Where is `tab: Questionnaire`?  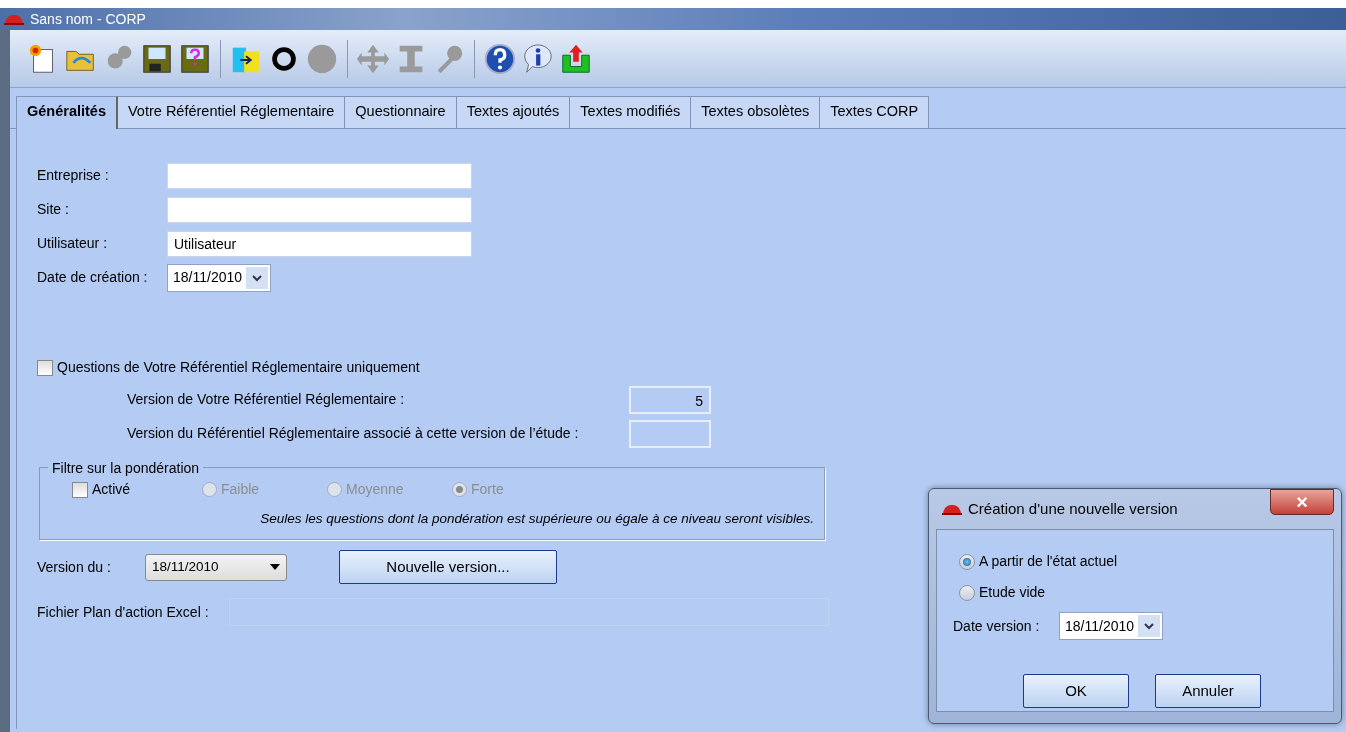 tab: Questionnaire is located at coordinates (400, 112).